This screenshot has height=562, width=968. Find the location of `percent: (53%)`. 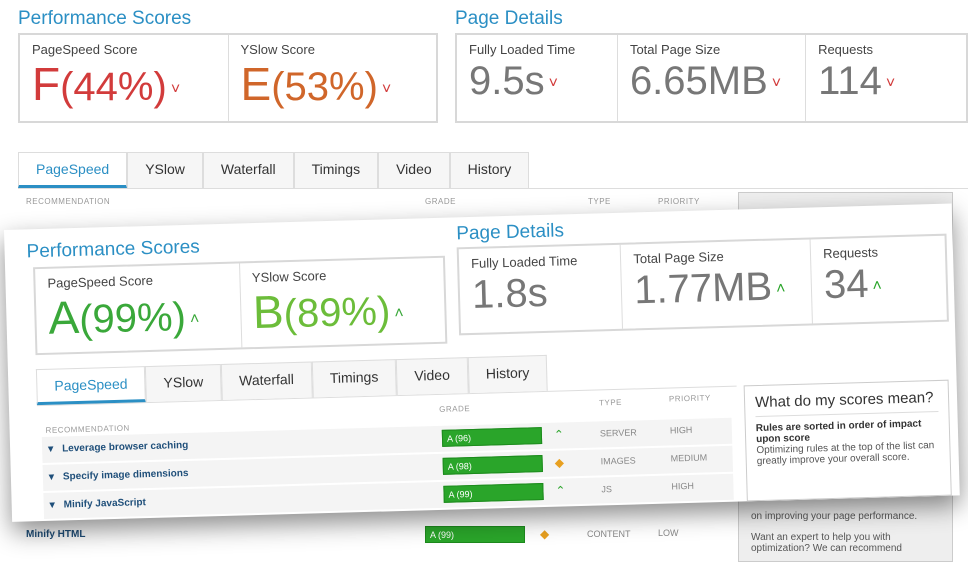

percent: (53%) is located at coordinates (324, 87).